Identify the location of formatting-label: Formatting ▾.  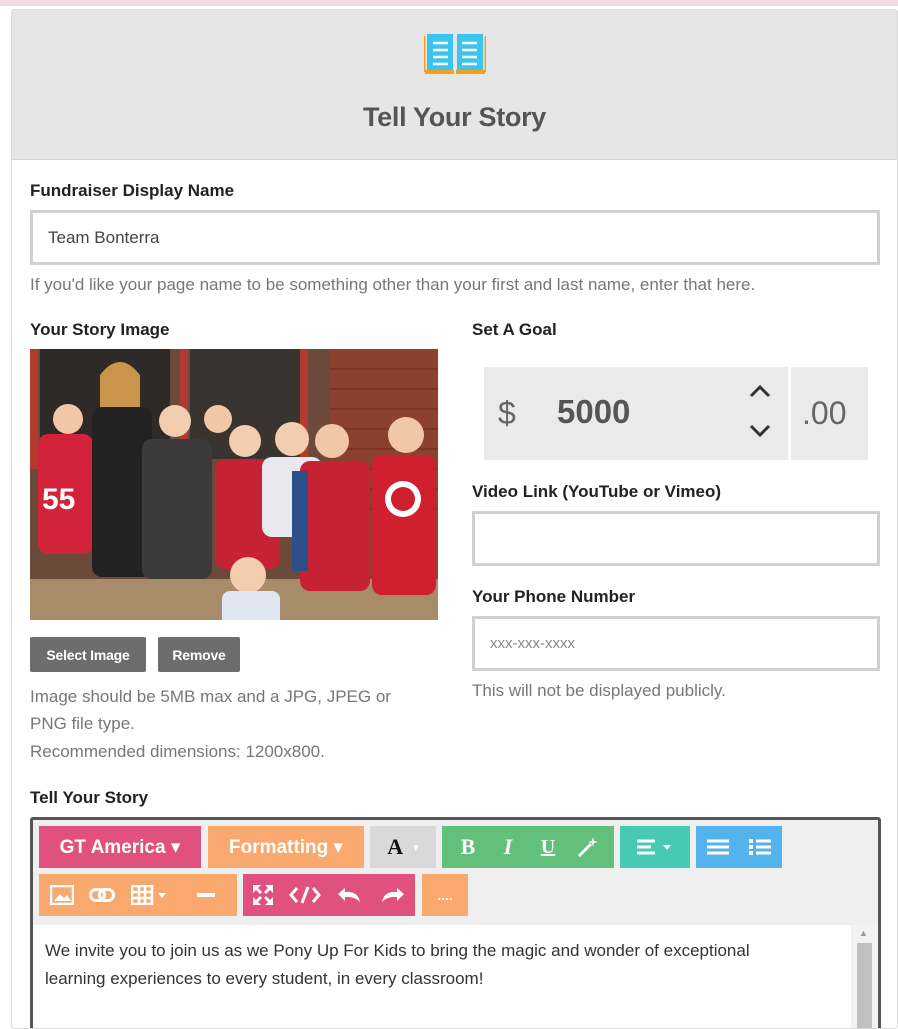
(286, 847).